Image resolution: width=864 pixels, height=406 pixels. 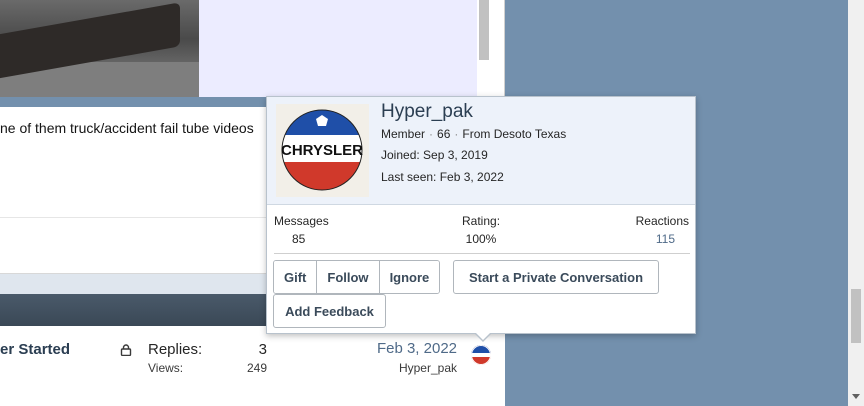 I want to click on stat-reactions: Reactions 115, so click(x=662, y=230).